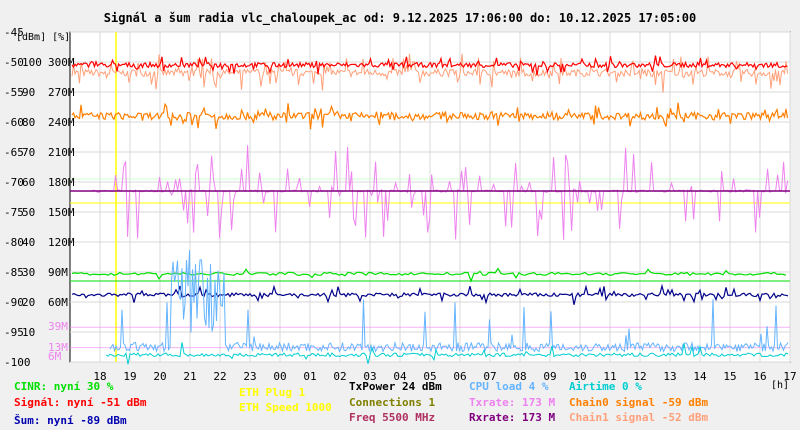 This screenshot has width=800, height=430. I want to click on x-tick-label: 01, so click(309, 376).